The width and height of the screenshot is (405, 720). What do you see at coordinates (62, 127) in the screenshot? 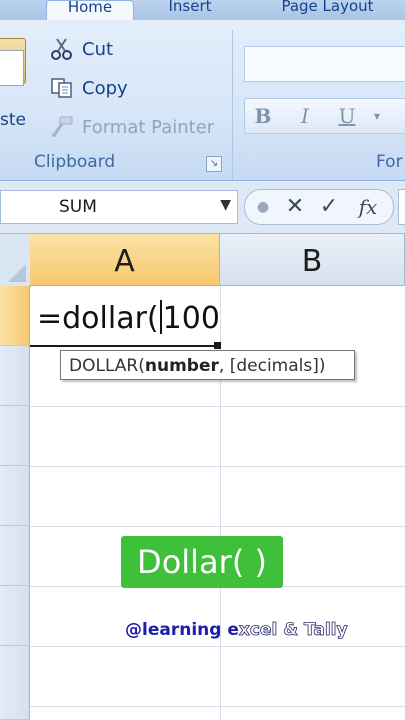
I see `paintbrush-icon` at bounding box center [62, 127].